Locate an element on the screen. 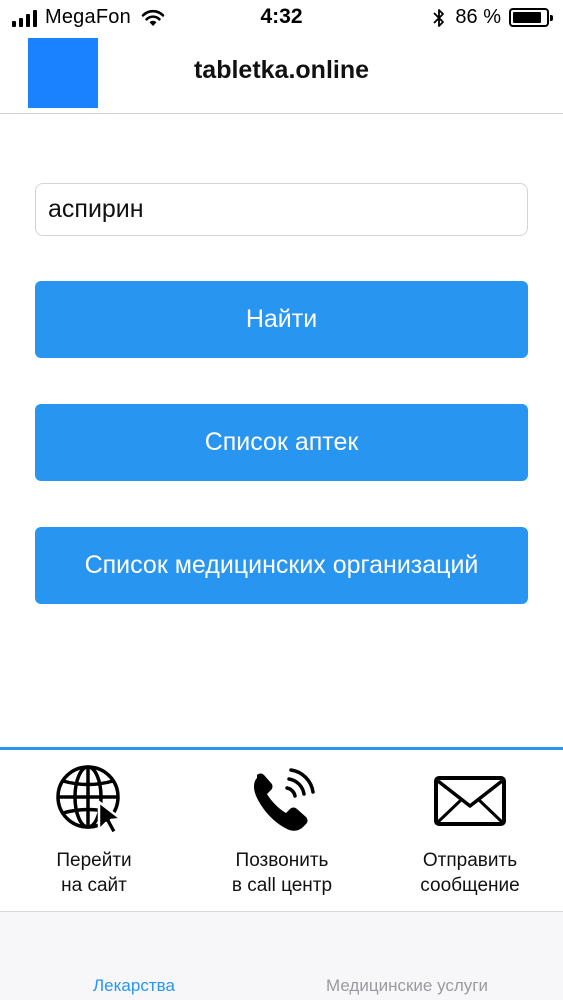 Image resolution: width=563 pixels, height=1000 pixels. tab-medicines: Лекарства is located at coordinates (134, 986).